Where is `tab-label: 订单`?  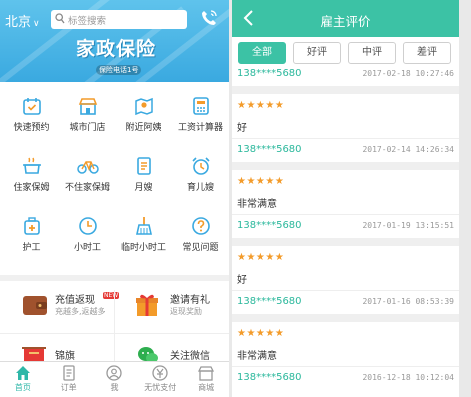
tab-label: 订单 is located at coordinates (68, 387).